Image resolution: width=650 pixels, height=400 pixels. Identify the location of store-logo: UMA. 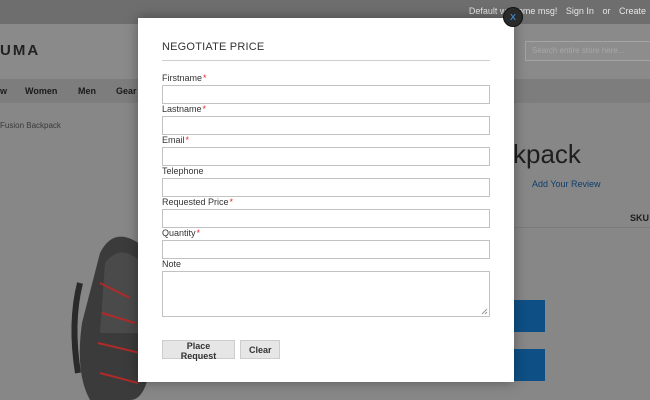
(20, 50).